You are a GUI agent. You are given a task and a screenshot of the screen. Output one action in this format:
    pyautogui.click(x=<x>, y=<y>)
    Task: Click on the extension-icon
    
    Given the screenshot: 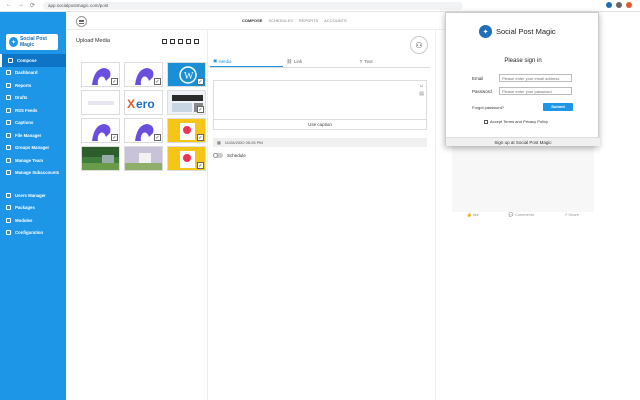 What is the action you would take?
    pyautogui.click(x=619, y=5)
    